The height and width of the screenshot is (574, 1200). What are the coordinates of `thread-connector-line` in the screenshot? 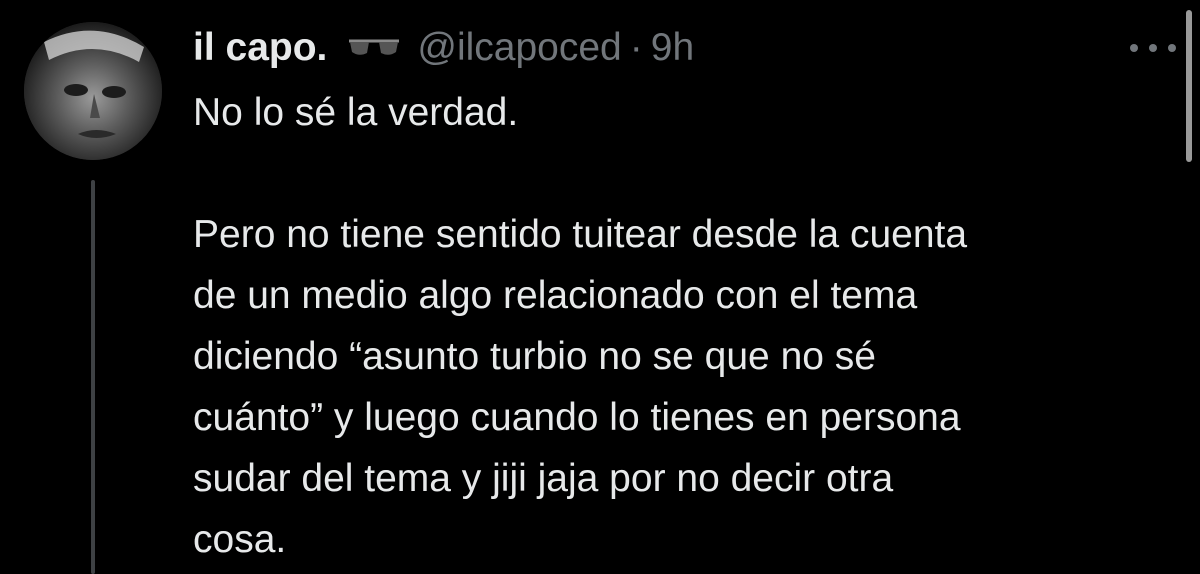 It's located at (93, 377).